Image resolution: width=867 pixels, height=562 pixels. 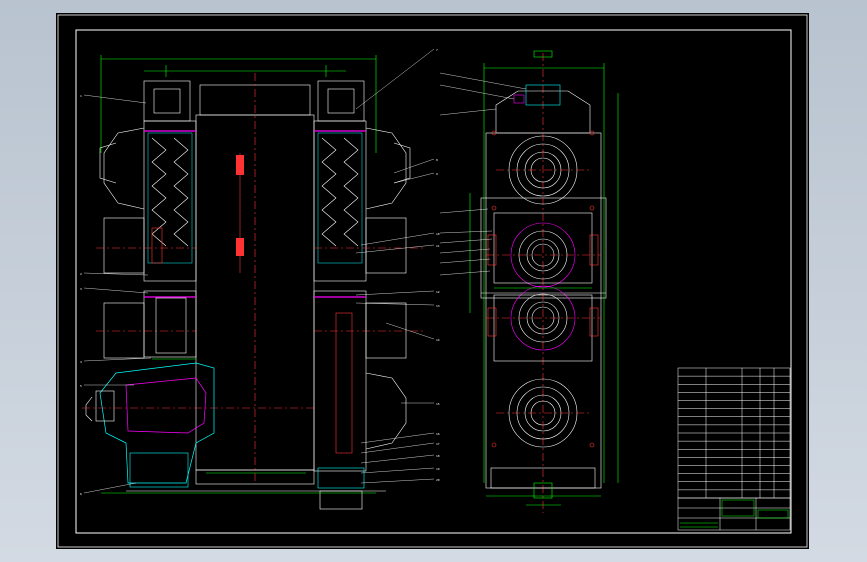 I want to click on svg-text: 18, so click(x=438, y=456).